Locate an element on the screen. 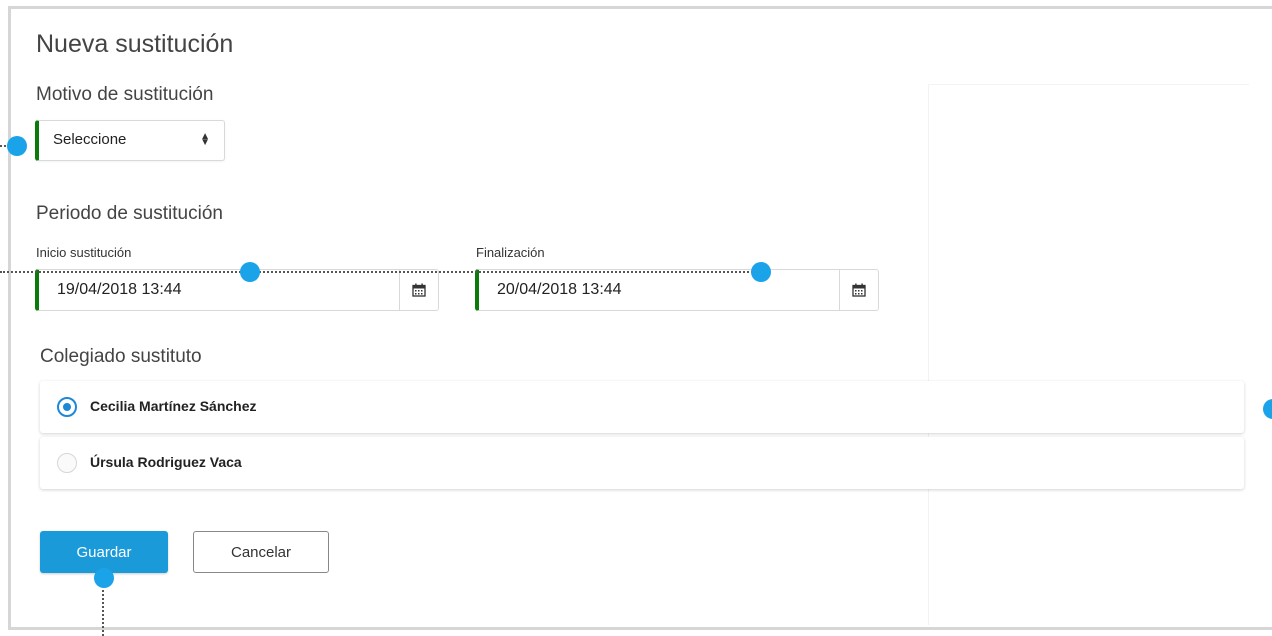 The image size is (1272, 636). inicio-datetime-field: 19/04/2018 13:44 is located at coordinates (237, 290).